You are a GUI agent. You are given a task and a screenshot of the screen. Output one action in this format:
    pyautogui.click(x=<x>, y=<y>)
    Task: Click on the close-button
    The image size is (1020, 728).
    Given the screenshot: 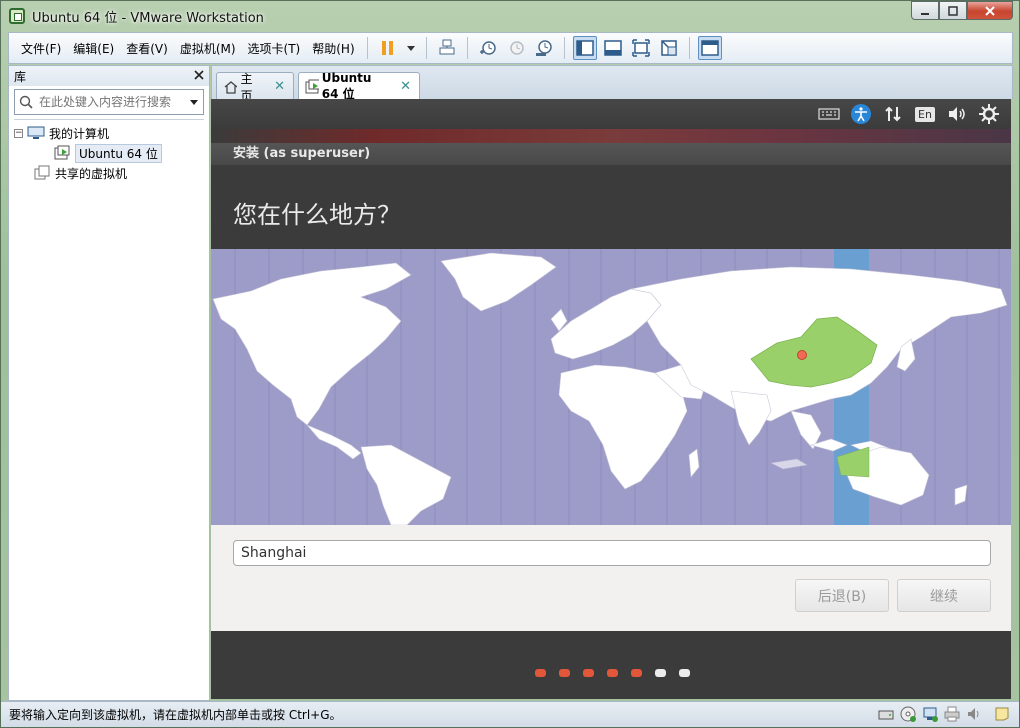 What is the action you would take?
    pyautogui.click(x=990, y=10)
    